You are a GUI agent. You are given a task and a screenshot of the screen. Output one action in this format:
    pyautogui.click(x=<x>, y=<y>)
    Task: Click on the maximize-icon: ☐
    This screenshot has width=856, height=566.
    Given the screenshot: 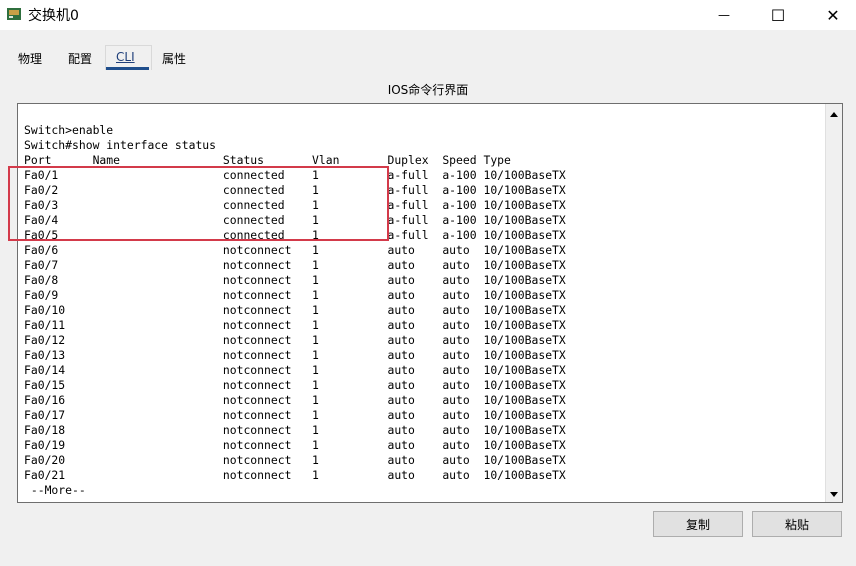 What is the action you would take?
    pyautogui.click(x=778, y=15)
    